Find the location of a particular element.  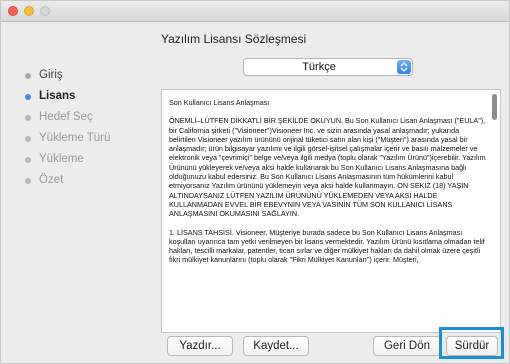

step-label: Giriş is located at coordinates (51, 75).